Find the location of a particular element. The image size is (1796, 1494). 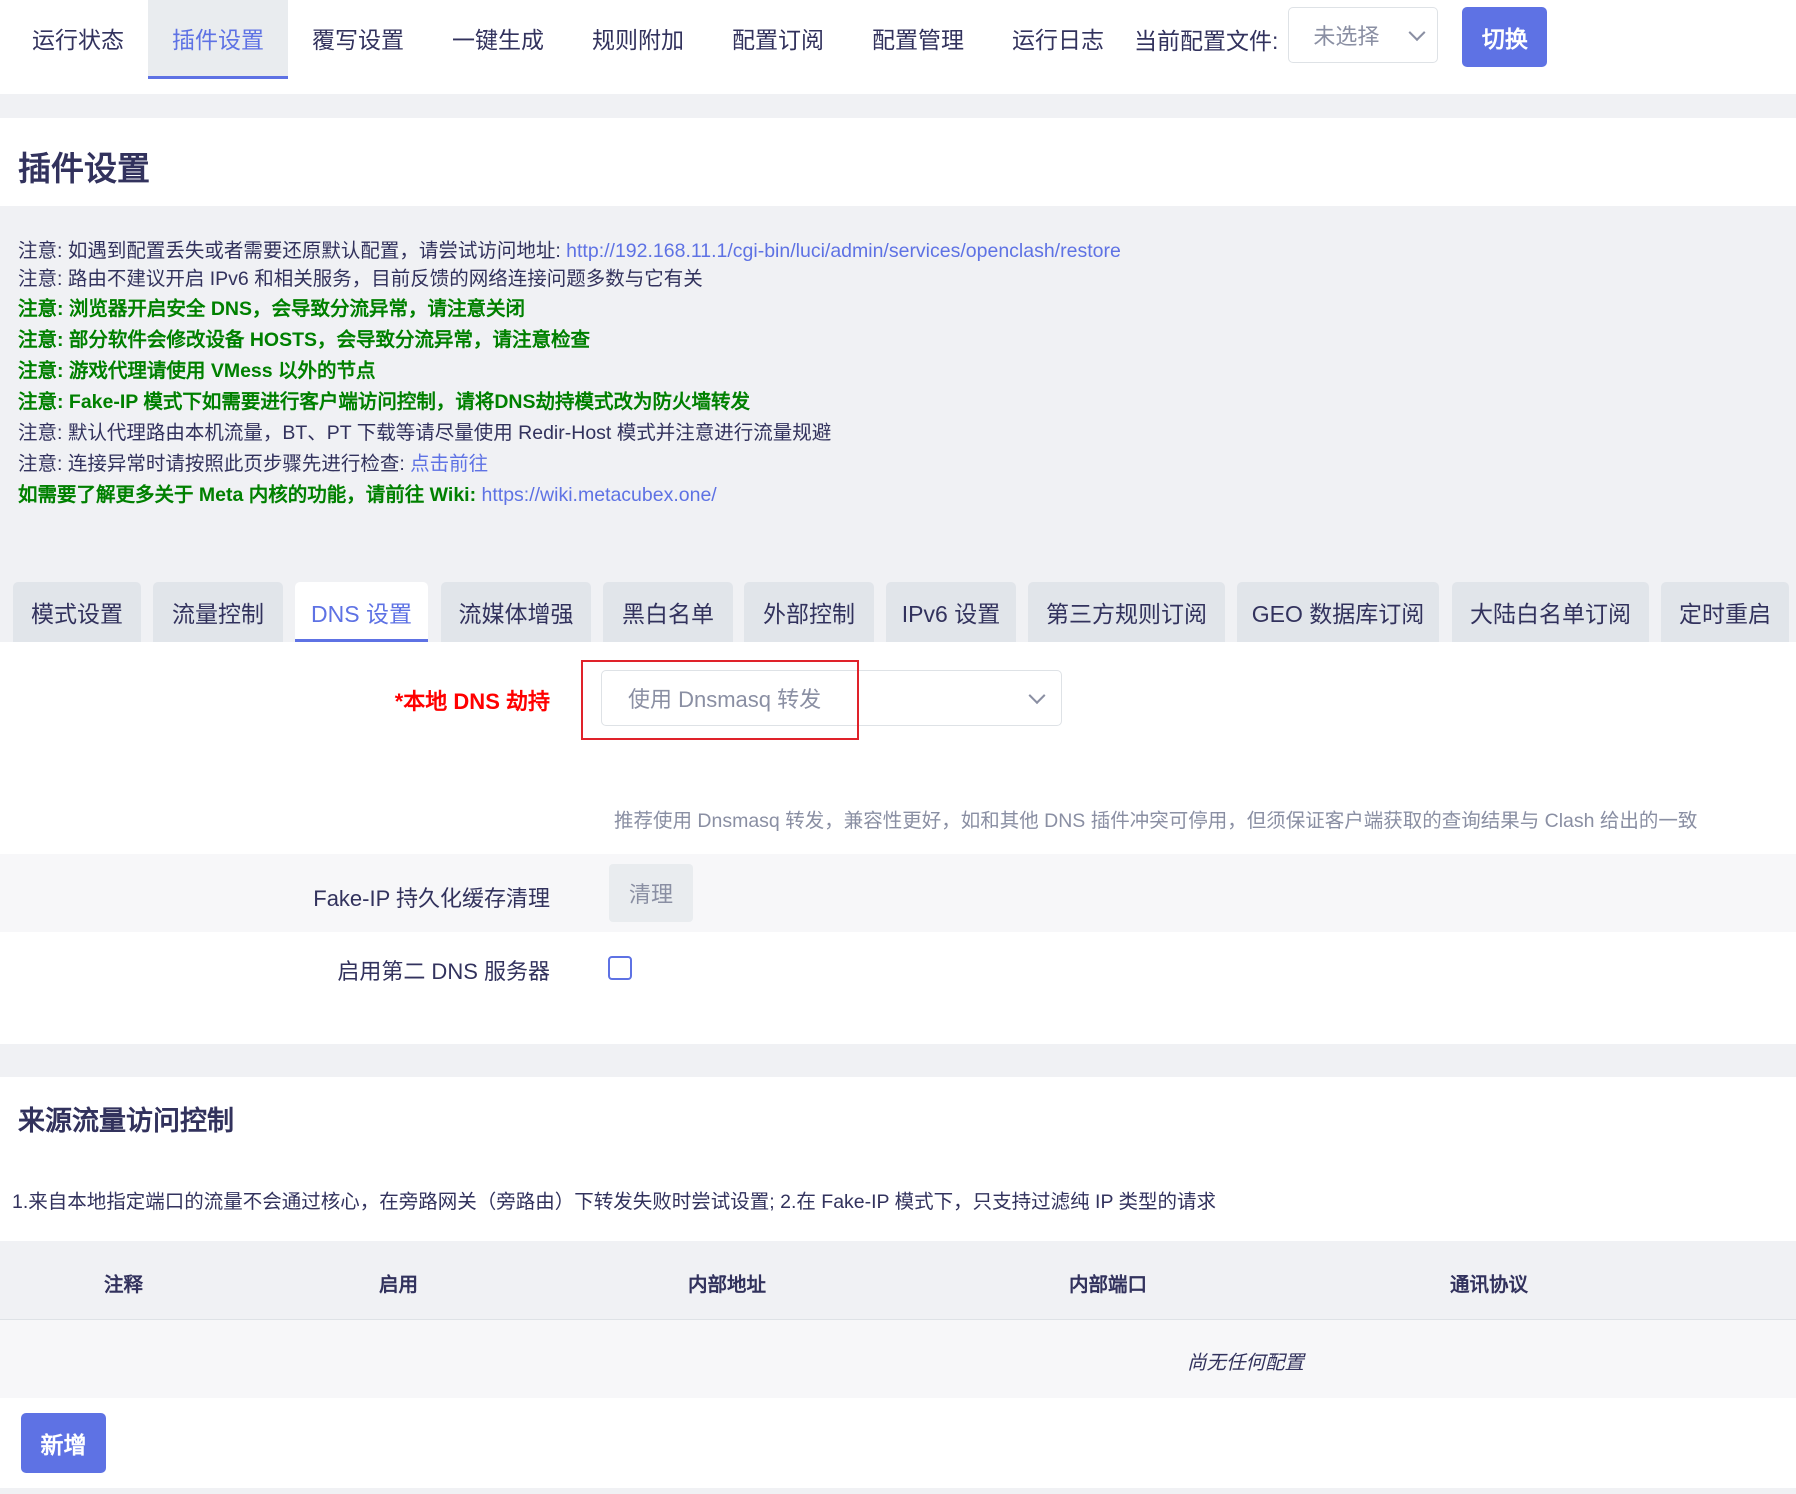

note-check-text: 注意: 连接异常时请按照此页步骤先进行检查: is located at coordinates (214, 464).